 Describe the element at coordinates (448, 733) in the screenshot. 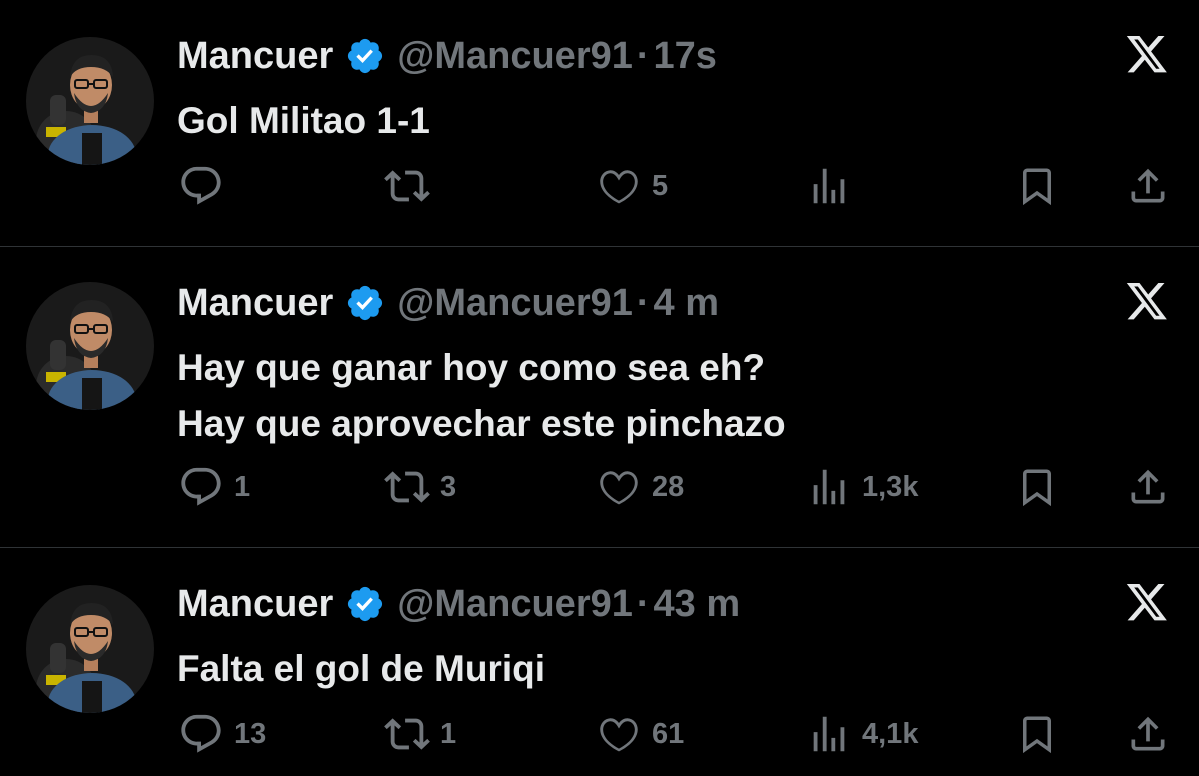

I see `retweet-count: 1` at that location.